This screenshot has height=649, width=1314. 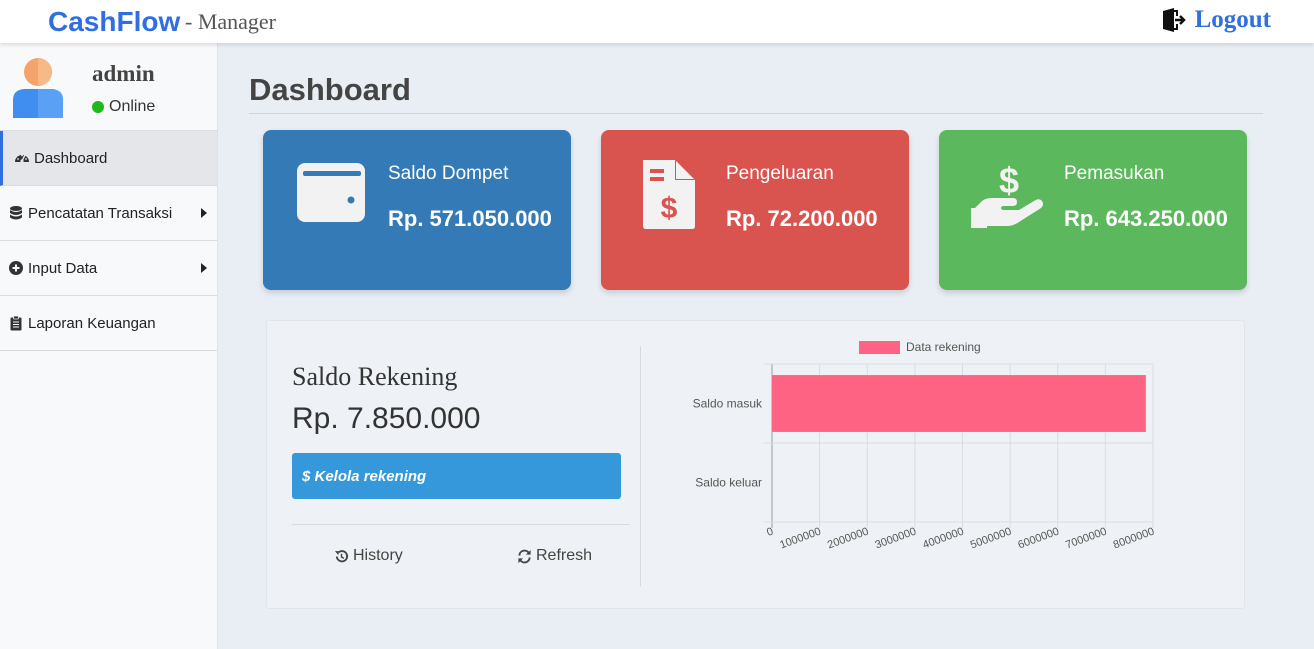 What do you see at coordinates (470, 218) in the screenshot?
I see `card-value: Rp. 571.050.000` at bounding box center [470, 218].